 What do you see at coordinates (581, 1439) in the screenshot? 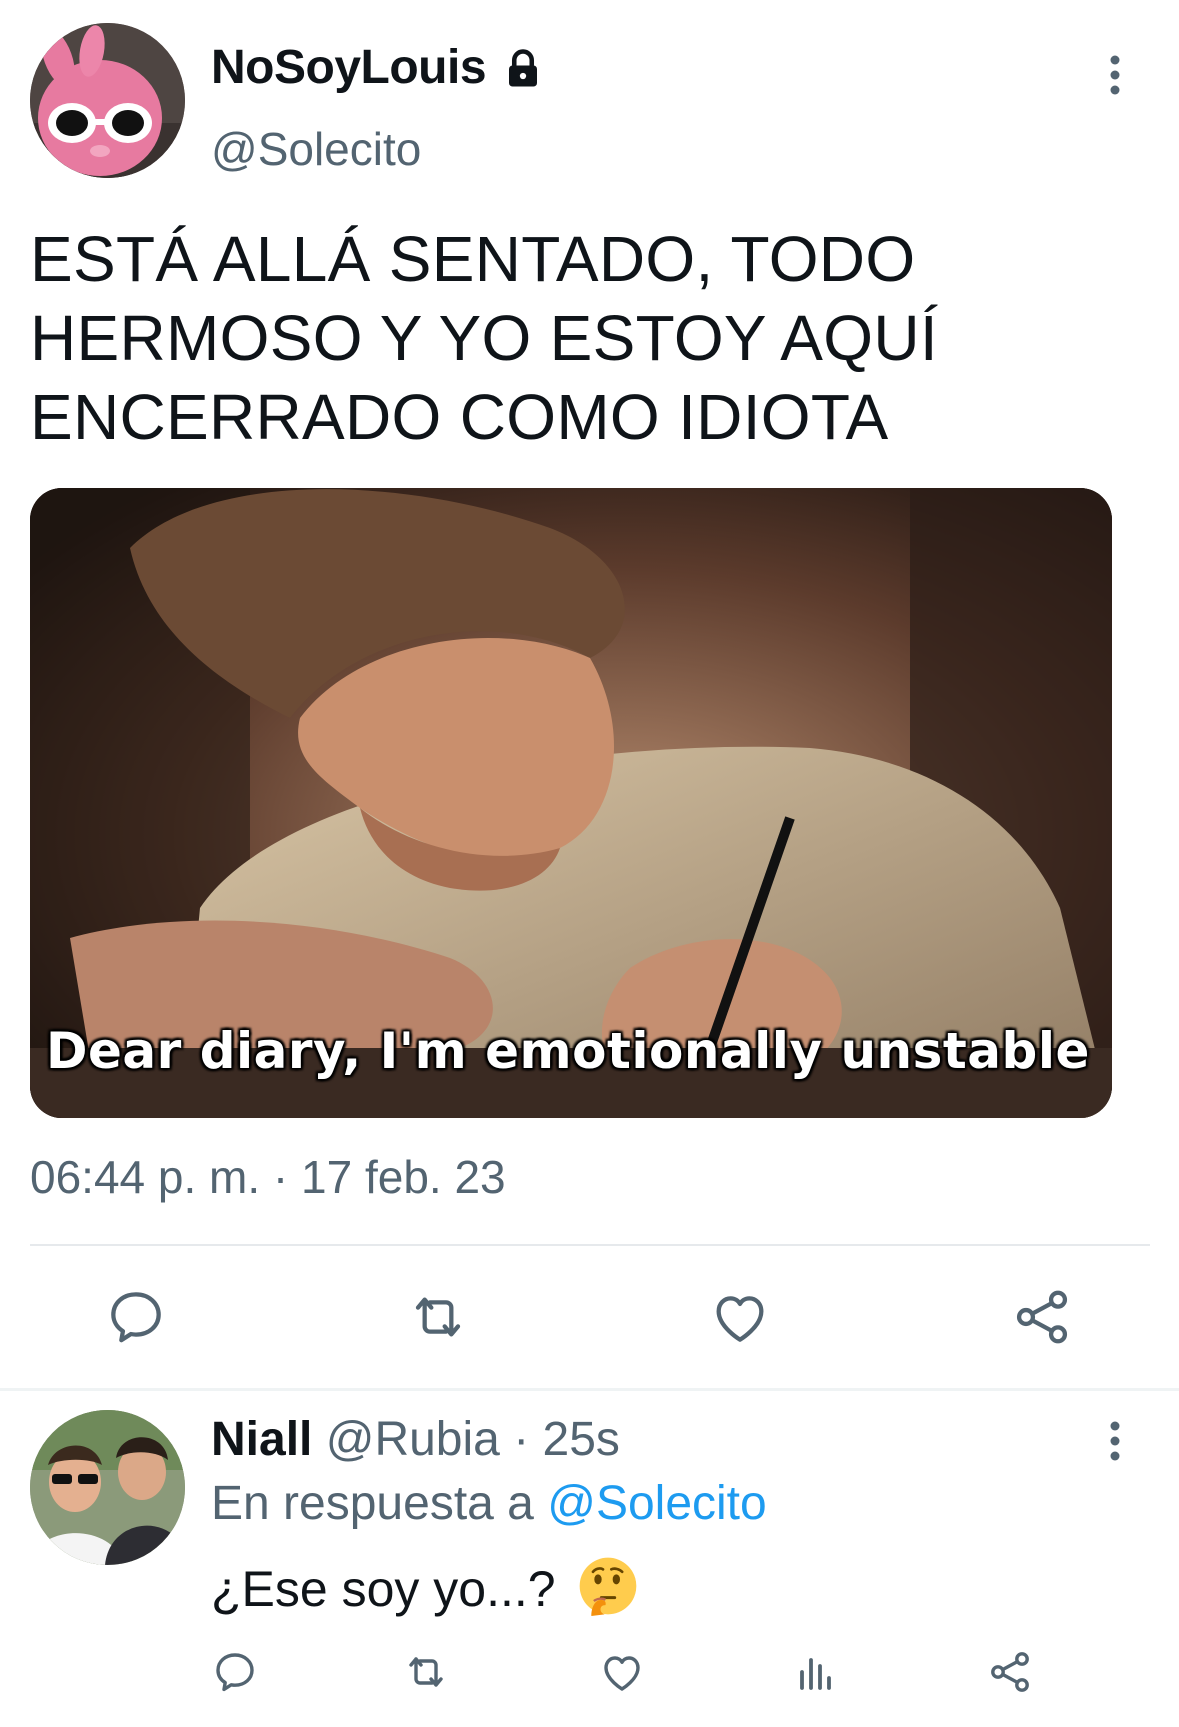
I see `reply-time: 25s` at bounding box center [581, 1439].